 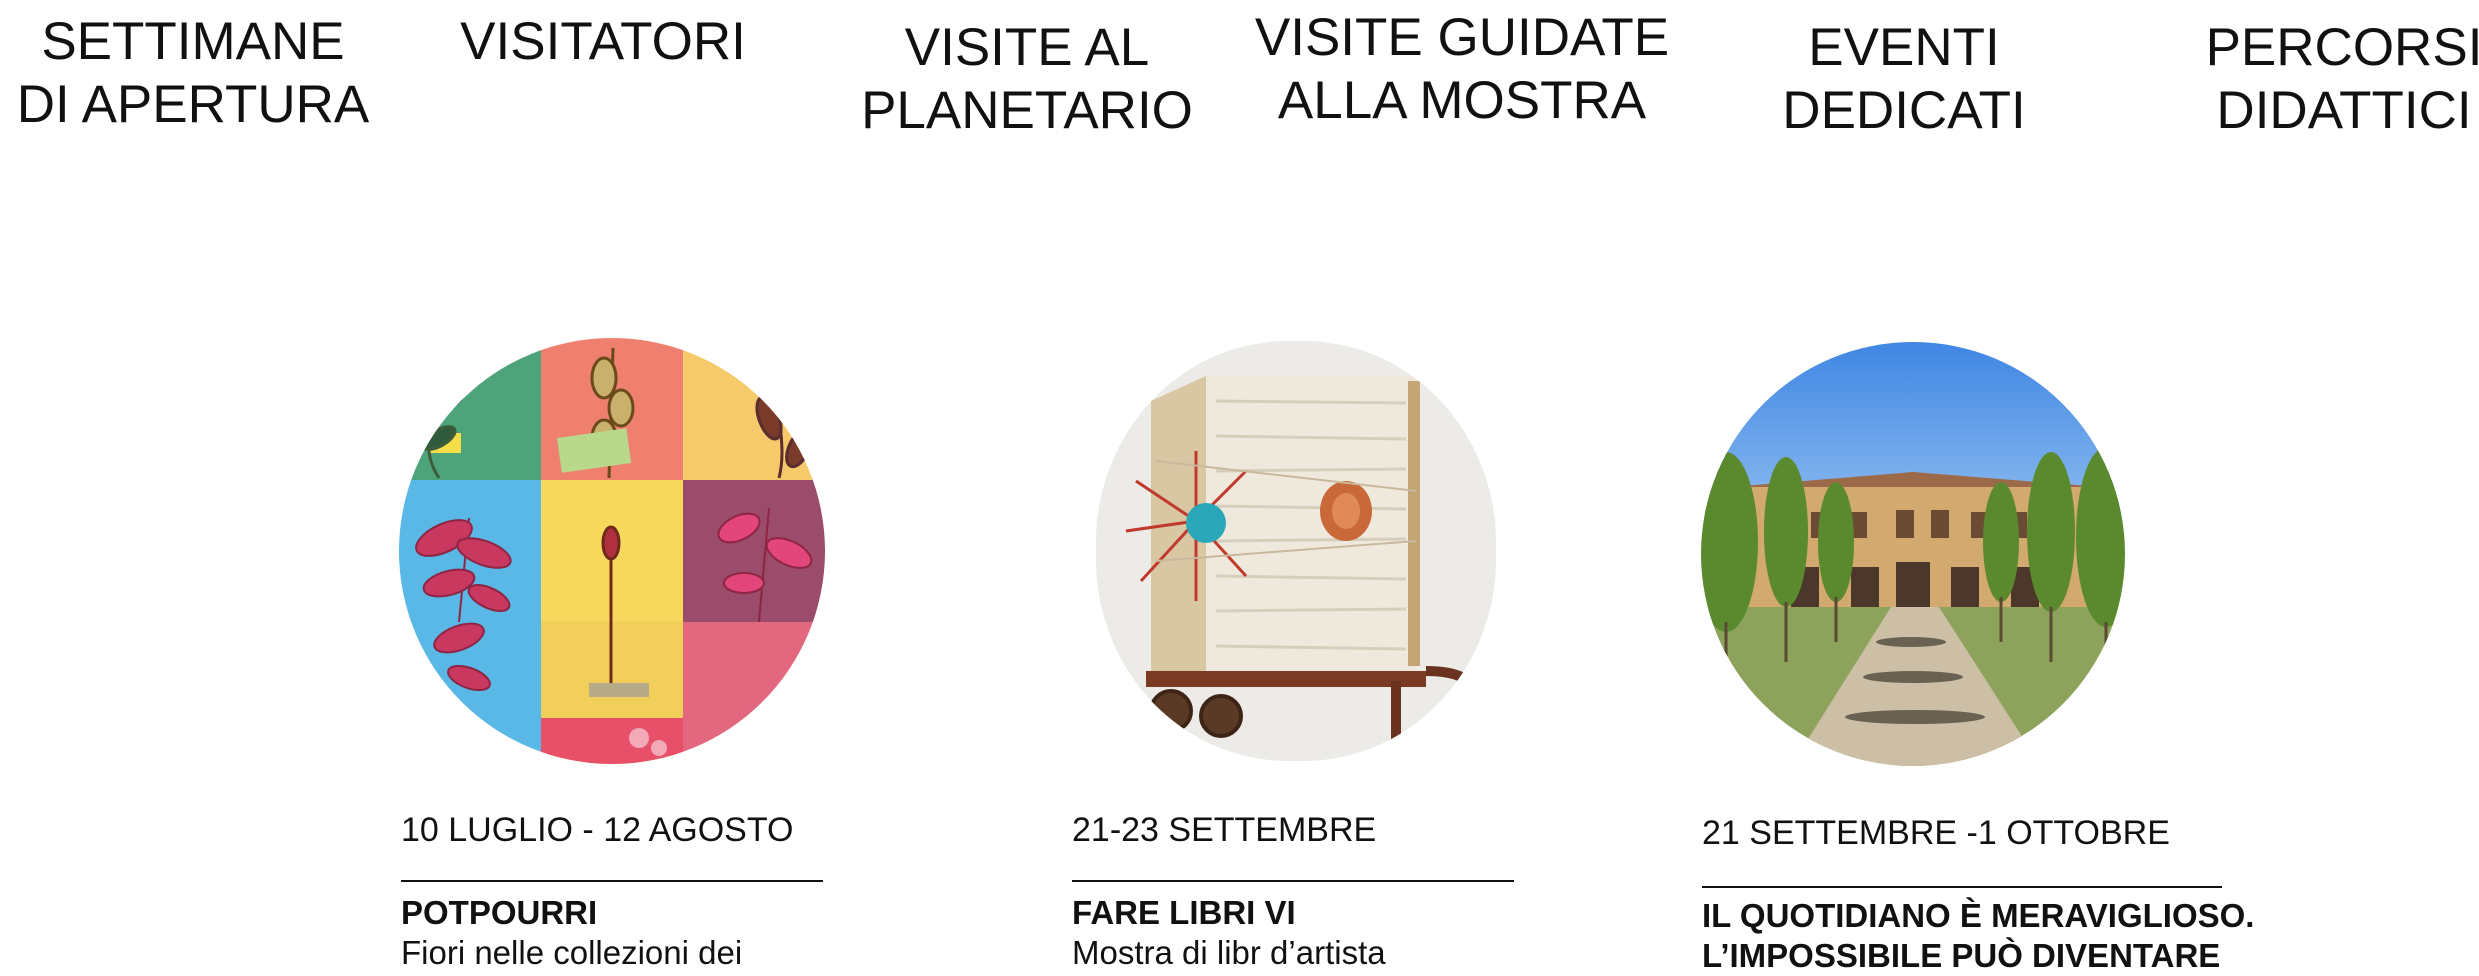 I want to click on stat-number-weeks, so click(x=193, y=4).